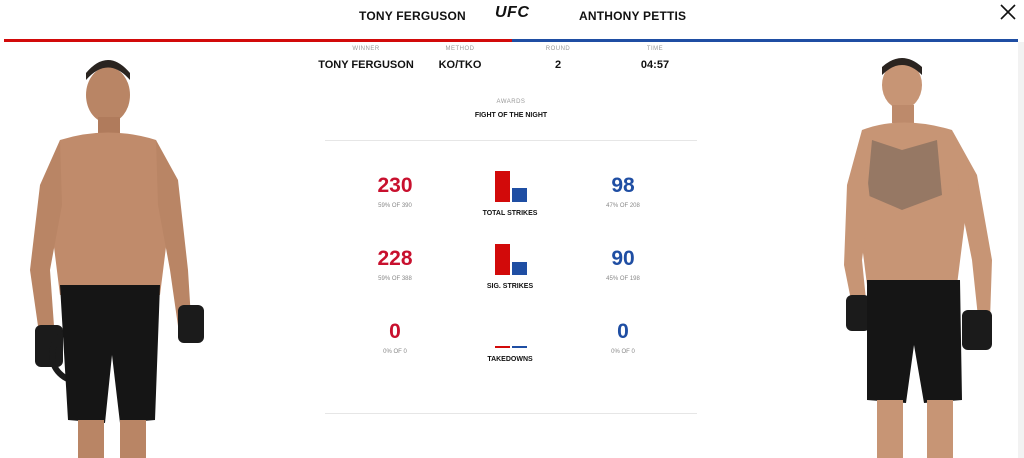  I want to click on stat-row-takedowns: 0 0% OF 0 TAKEDOWNS 0 0% OF 0, so click(511, 351).